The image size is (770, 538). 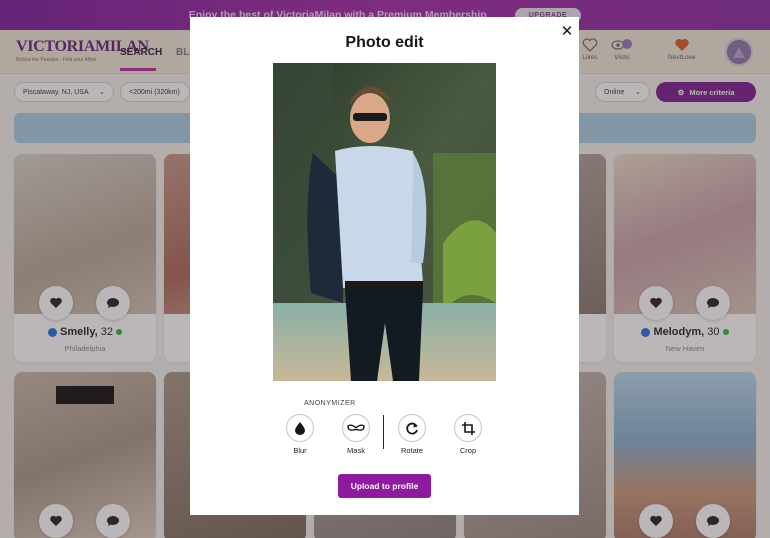 I want to click on rotate-icon, so click(x=411, y=428).